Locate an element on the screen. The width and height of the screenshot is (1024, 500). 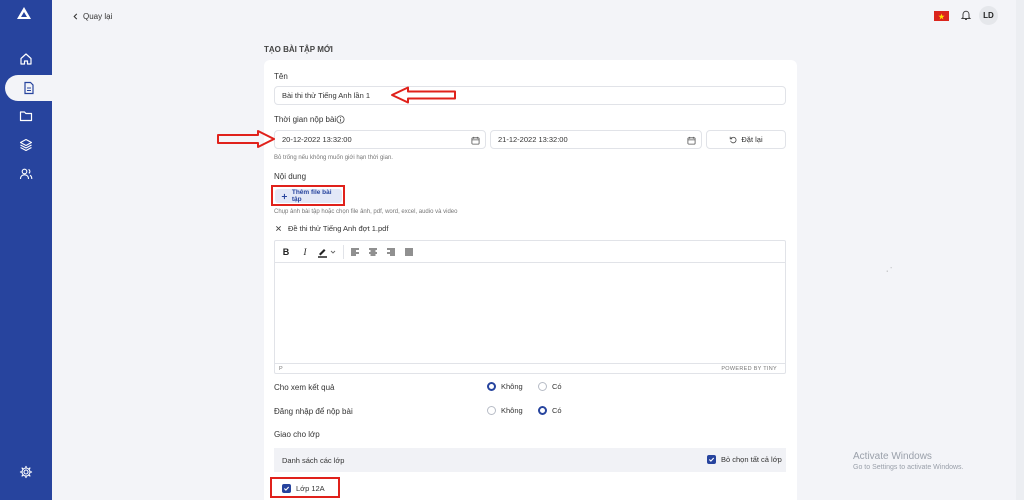
annotation-arrow-name is located at coordinates (423, 95).